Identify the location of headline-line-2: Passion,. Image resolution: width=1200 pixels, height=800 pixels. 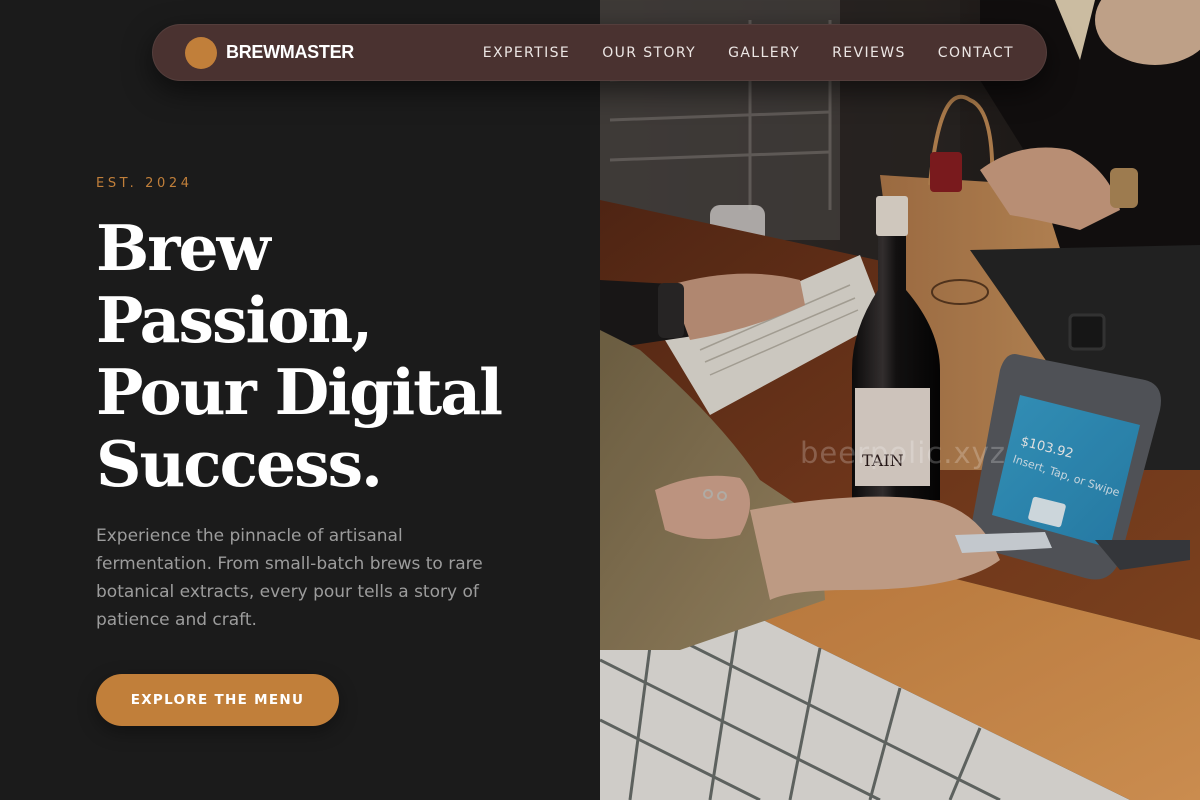
(234, 320).